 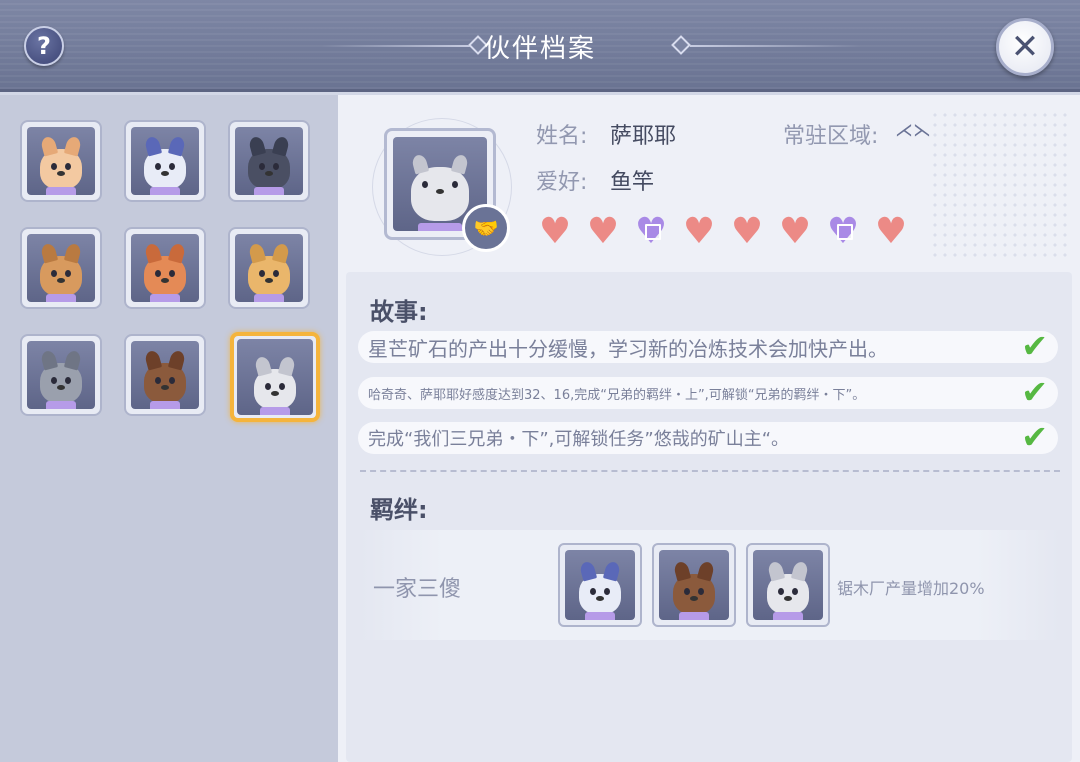 What do you see at coordinates (579, 439) in the screenshot?
I see `story-item-text: 完成“我们三兄弟・下”,可解锁任务”悠哉的矿山主“。` at bounding box center [579, 439].